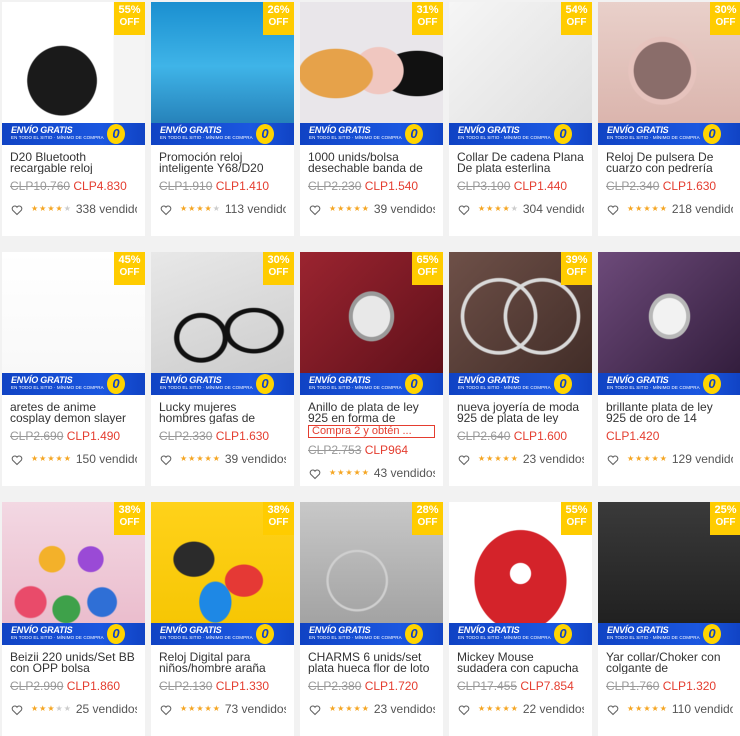 The image size is (740, 736). Describe the element at coordinates (540, 436) in the screenshot. I see `sale-price: CLP1.600` at that location.